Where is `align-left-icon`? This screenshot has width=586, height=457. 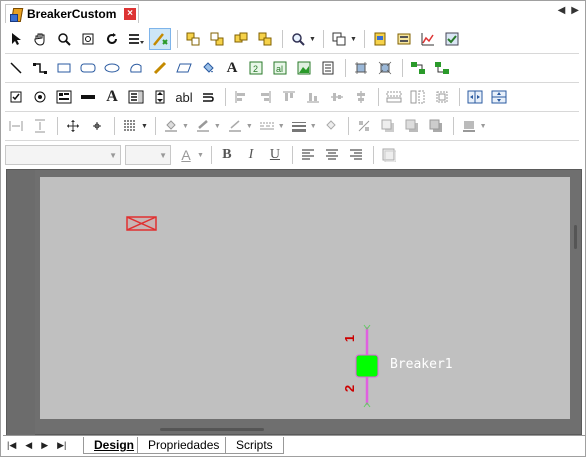
align-left-icon is located at coordinates (241, 97).